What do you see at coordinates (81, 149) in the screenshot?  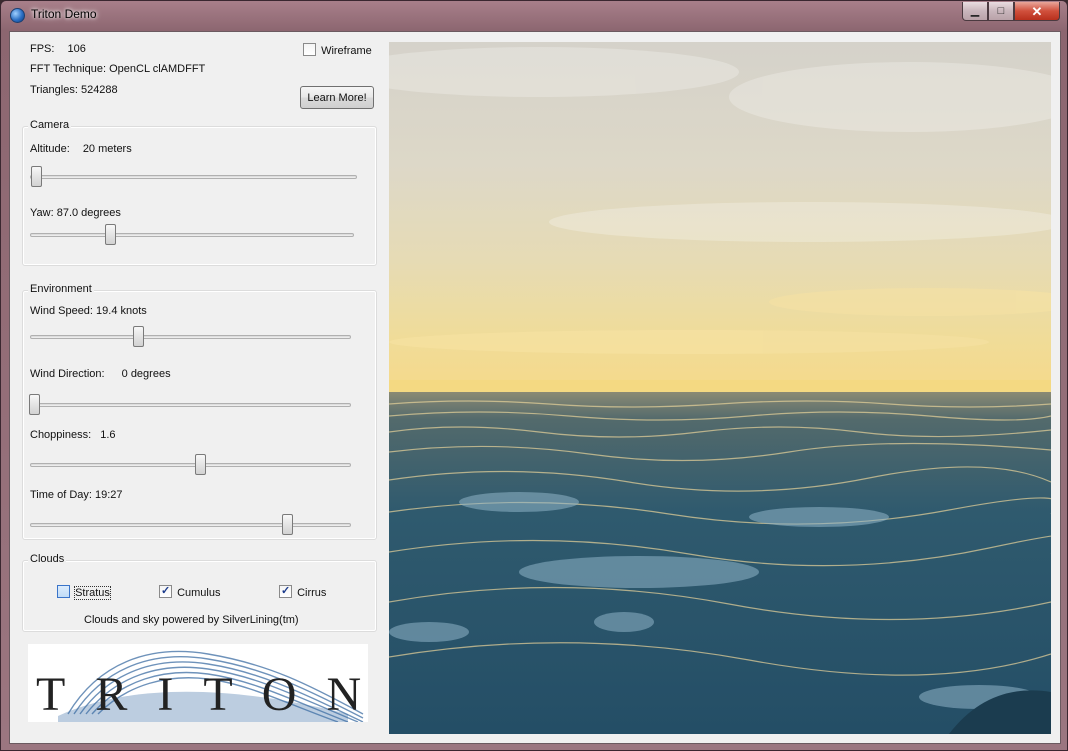 I see `altitude-row: Altitude: 20 meters` at bounding box center [81, 149].